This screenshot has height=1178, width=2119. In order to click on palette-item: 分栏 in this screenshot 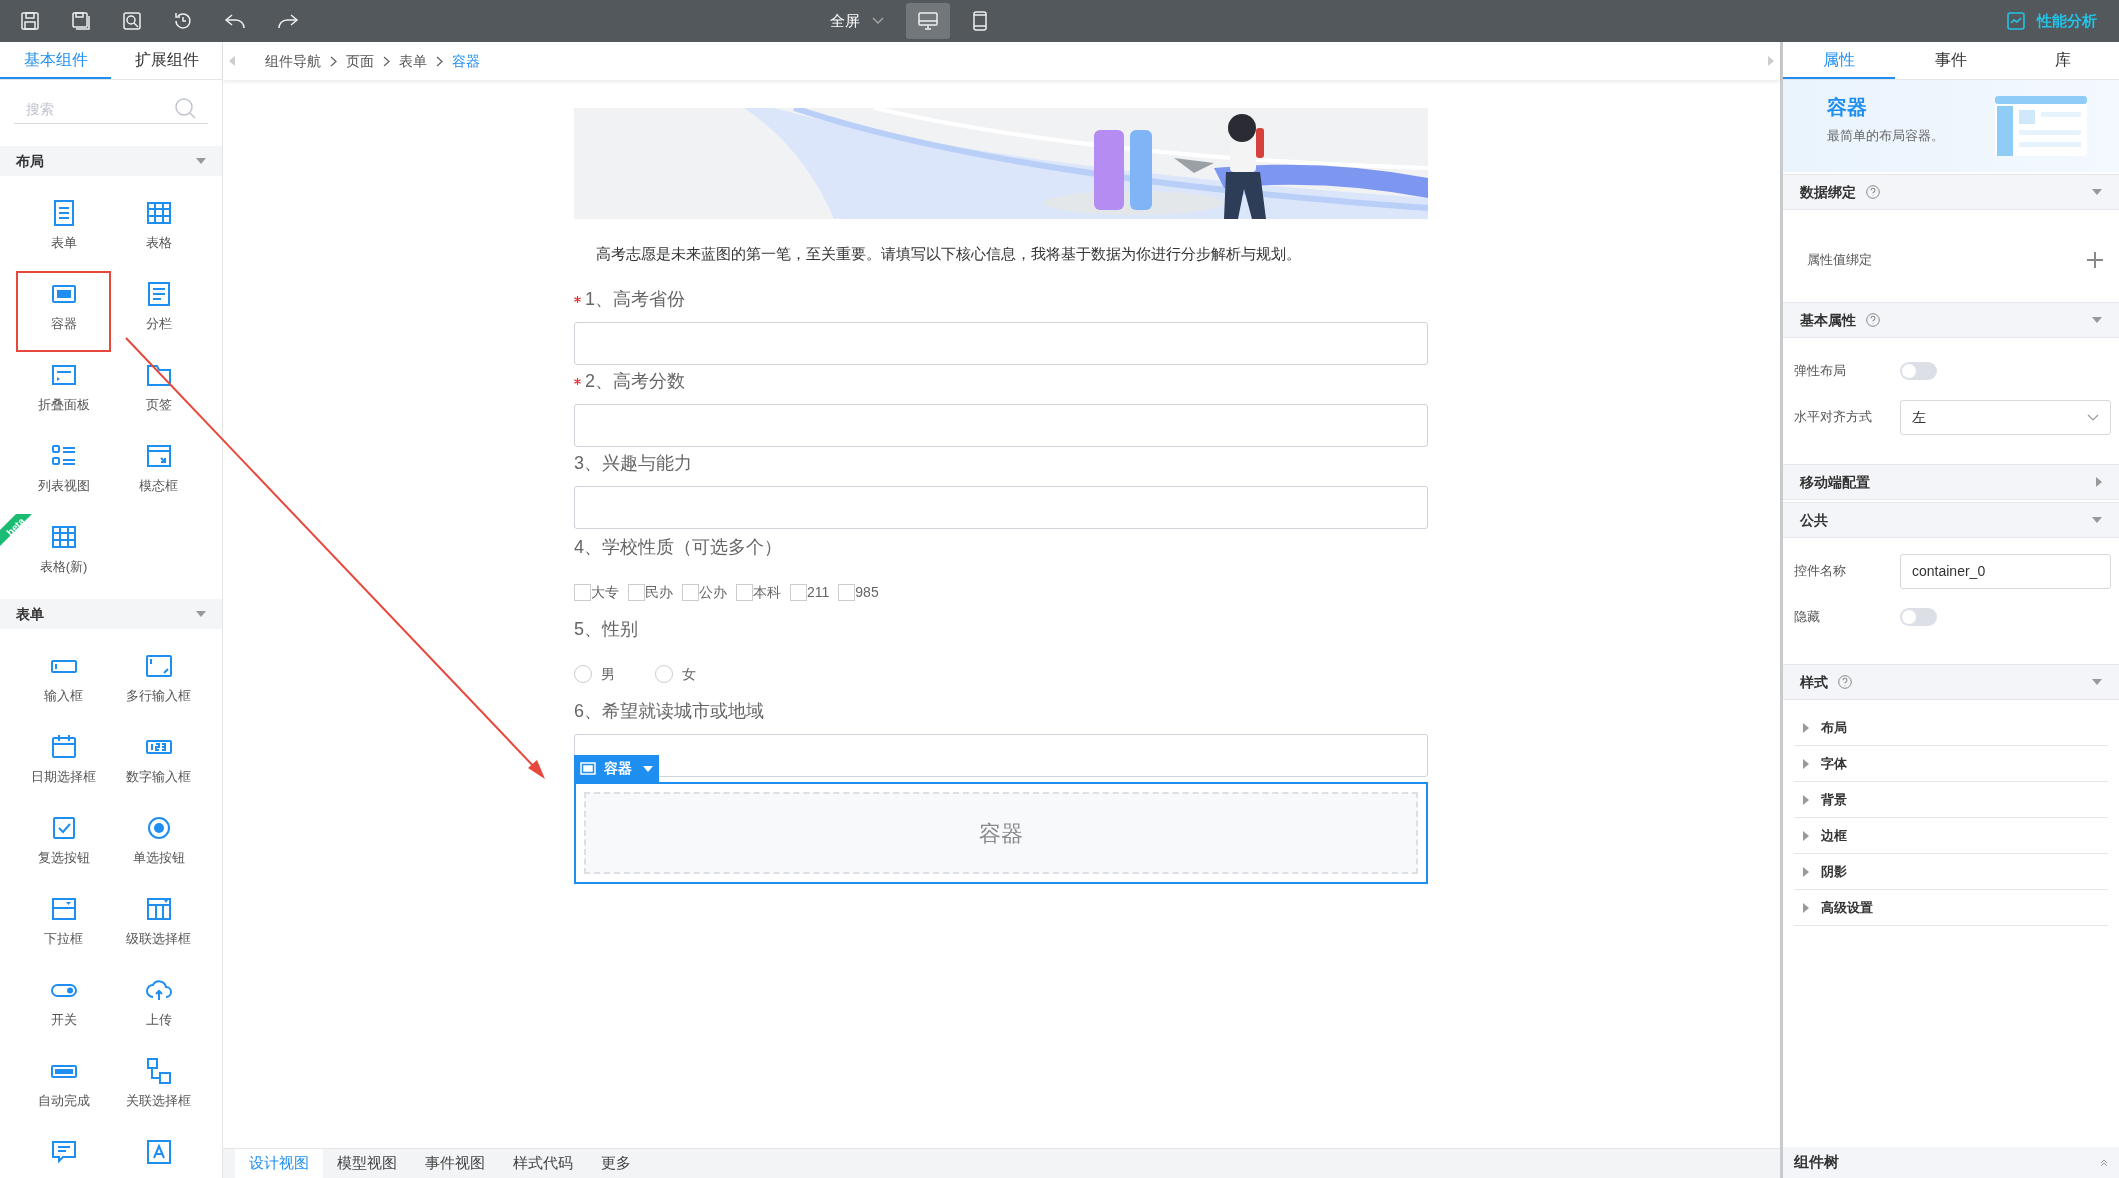, I will do `click(158, 311)`.